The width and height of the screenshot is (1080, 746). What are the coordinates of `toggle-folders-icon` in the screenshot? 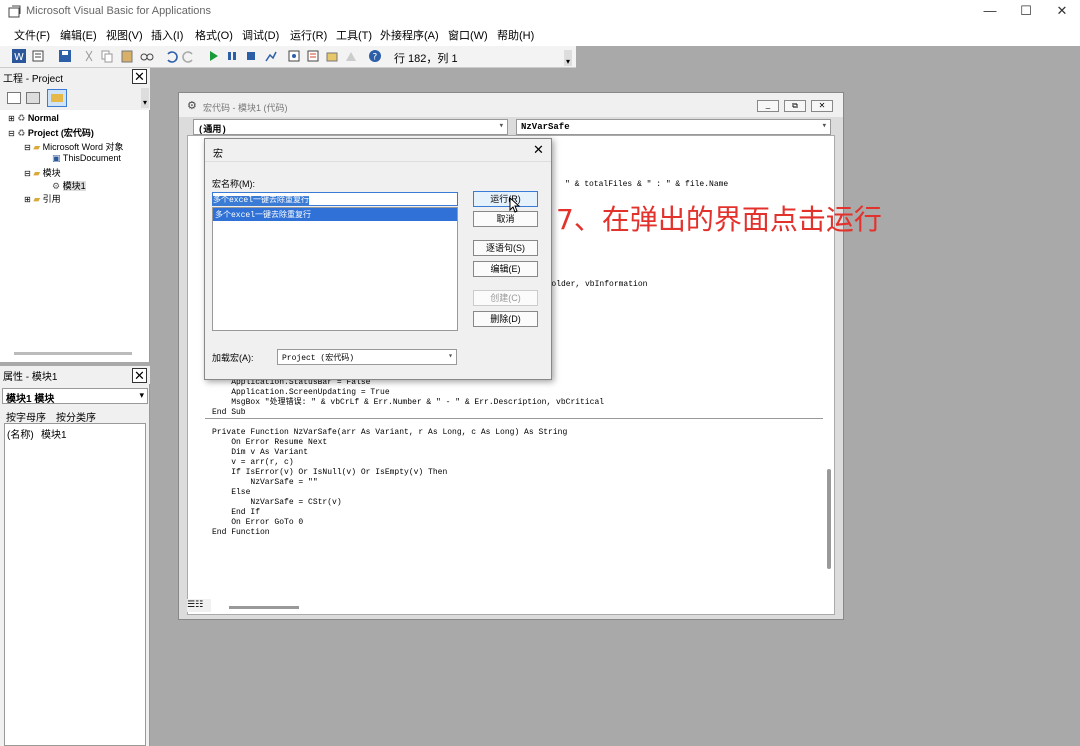 It's located at (57, 98).